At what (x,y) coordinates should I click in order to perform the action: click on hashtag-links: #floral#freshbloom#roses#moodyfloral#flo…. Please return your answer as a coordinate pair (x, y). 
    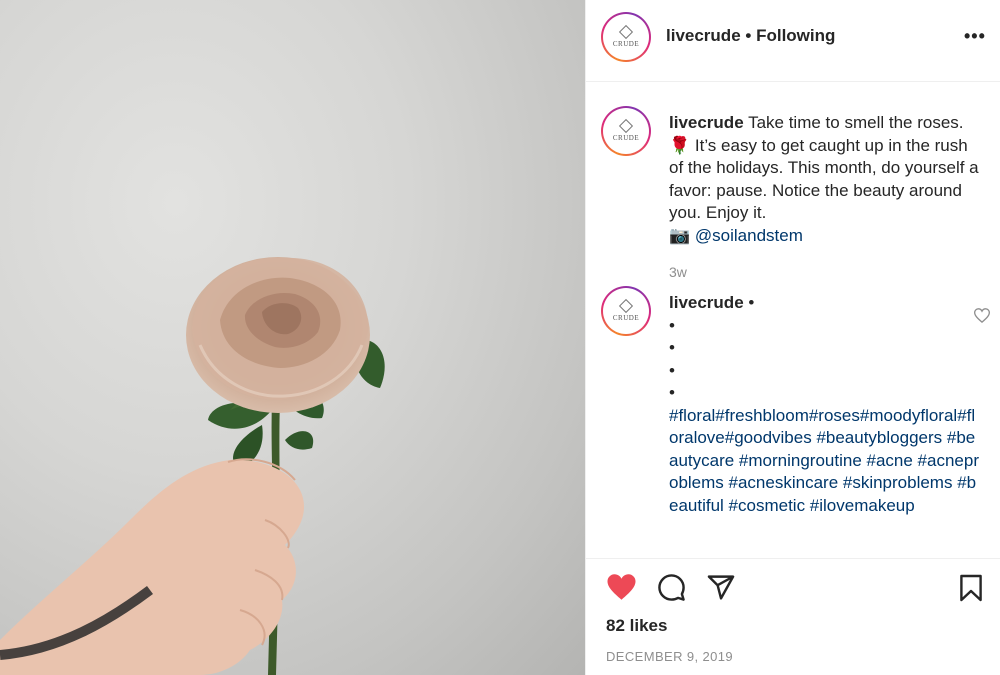
    Looking at the image, I should click on (826, 461).